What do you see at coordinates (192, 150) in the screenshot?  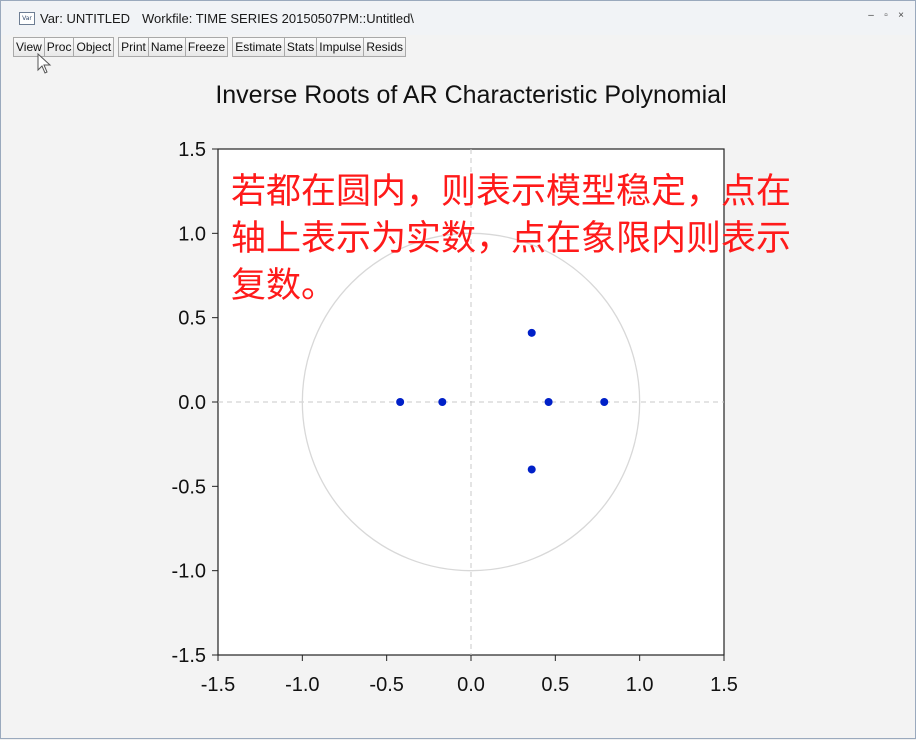 I see `y-tick-label: 1.5` at bounding box center [192, 150].